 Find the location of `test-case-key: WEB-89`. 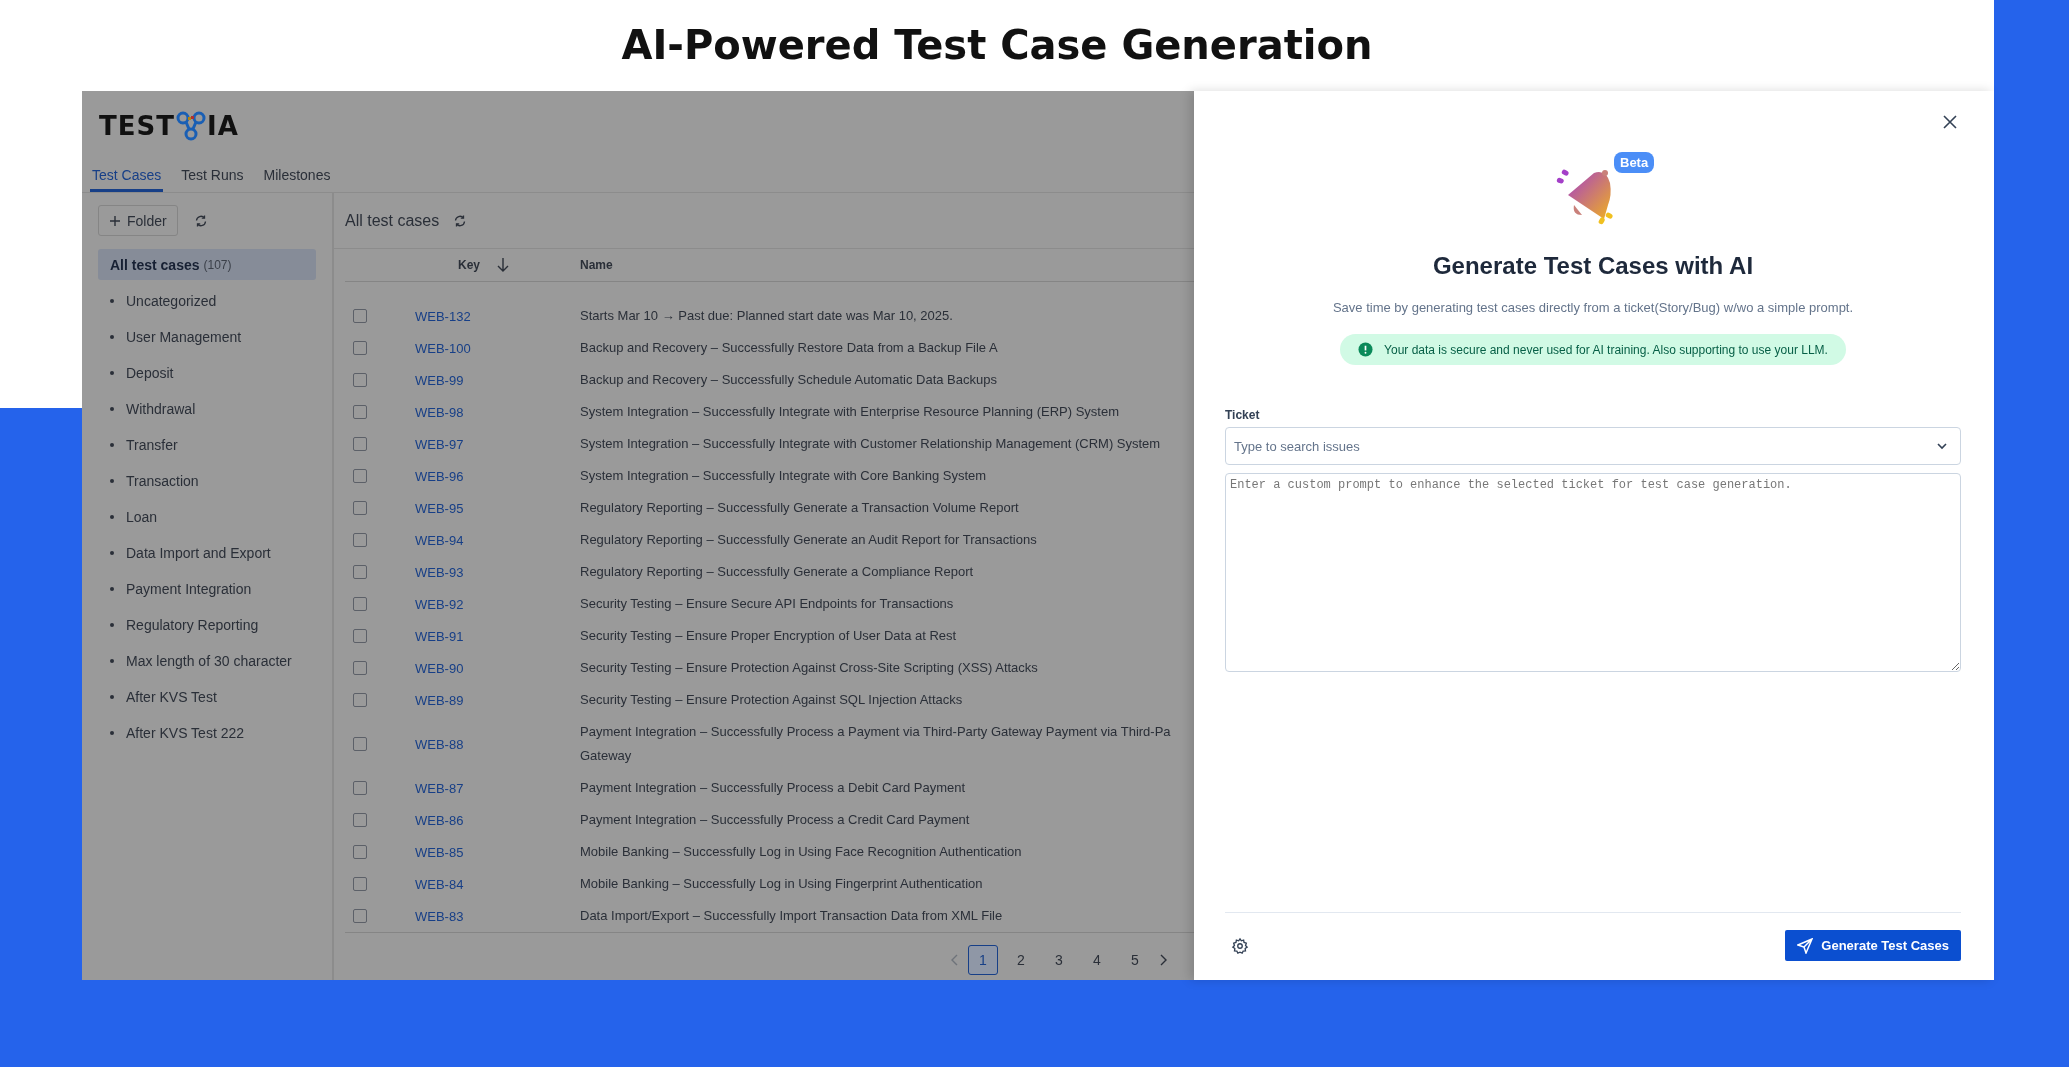

test-case-key: WEB-89 is located at coordinates (439, 700).